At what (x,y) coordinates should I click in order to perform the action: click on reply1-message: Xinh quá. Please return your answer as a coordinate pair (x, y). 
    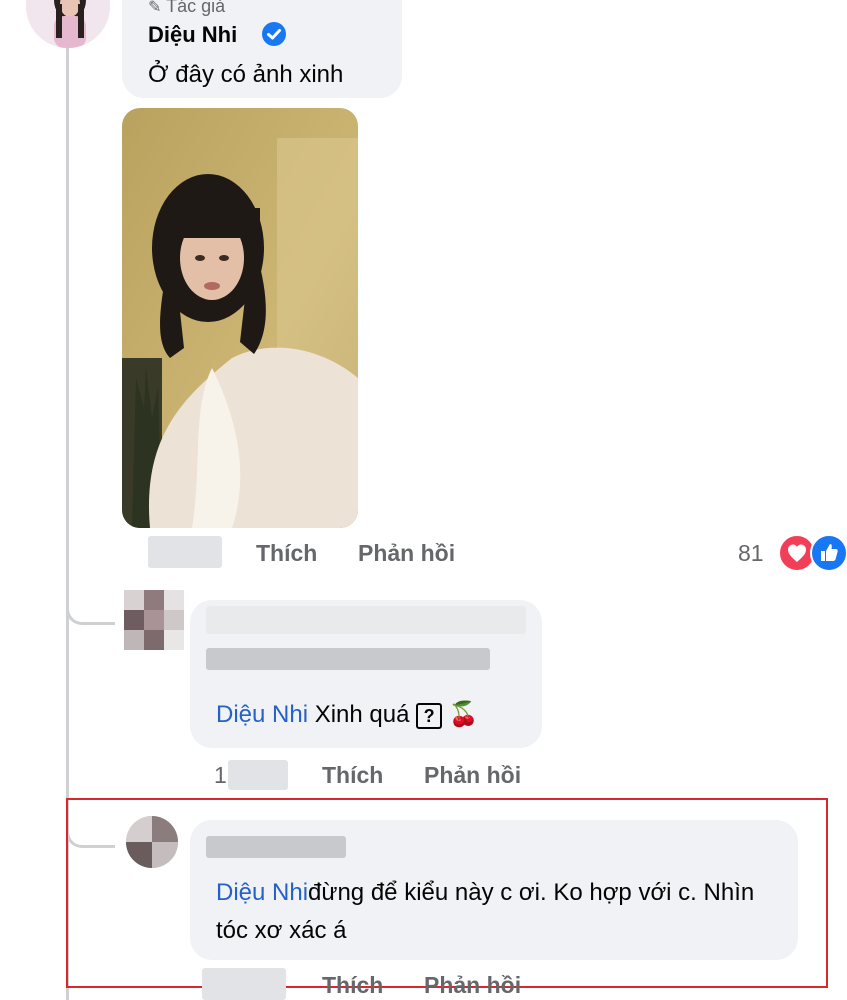
    Looking at the image, I should click on (362, 714).